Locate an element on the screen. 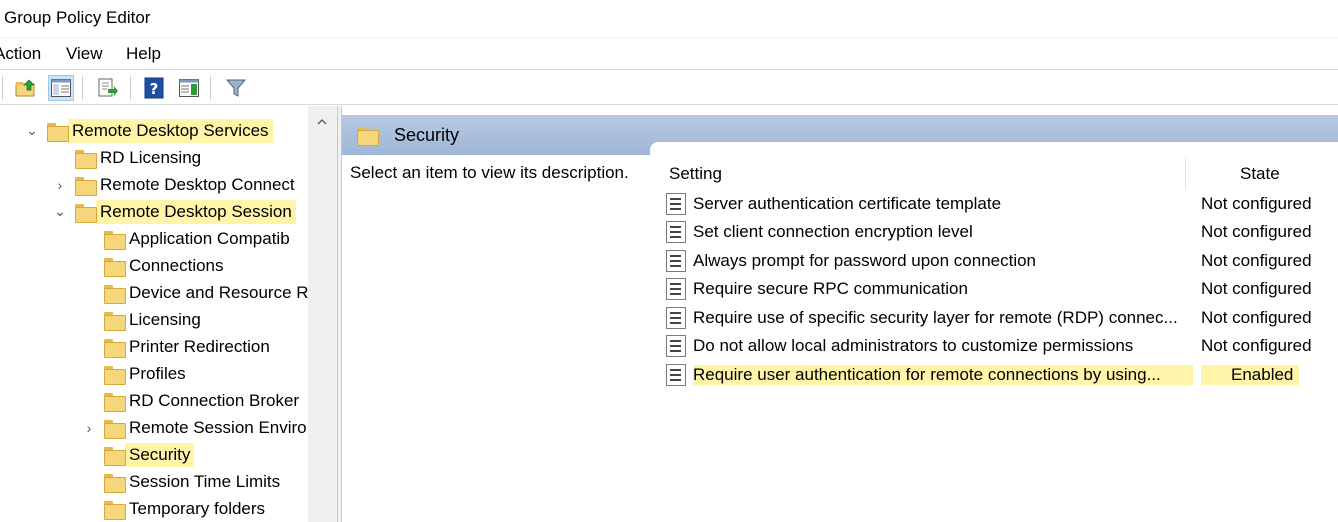  tree-item-label: RD Connection Broker is located at coordinates (214, 400).